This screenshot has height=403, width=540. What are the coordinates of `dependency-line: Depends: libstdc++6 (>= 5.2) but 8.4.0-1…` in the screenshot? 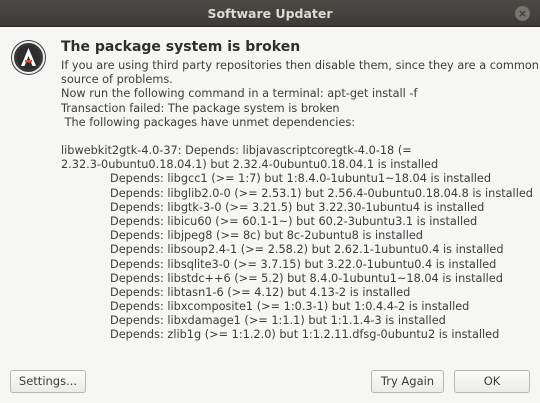 It's located at (306, 278).